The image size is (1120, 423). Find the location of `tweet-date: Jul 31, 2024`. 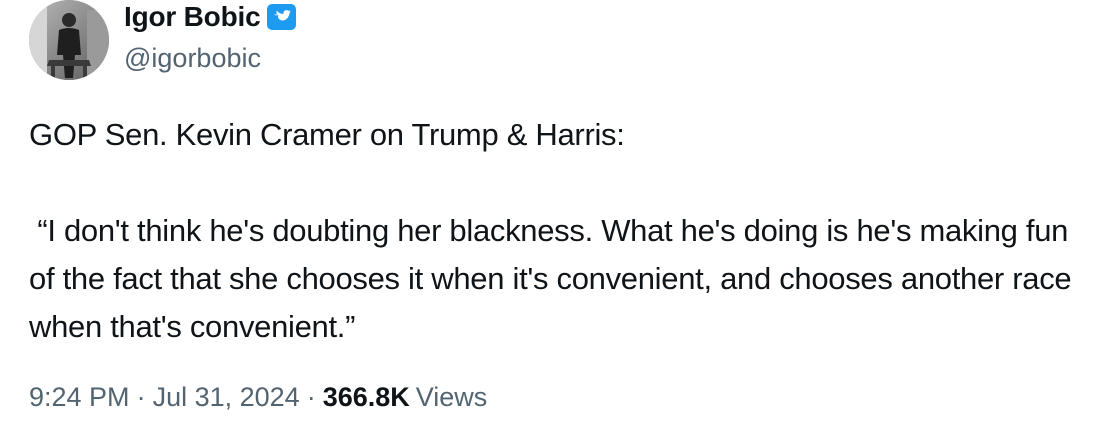

tweet-date: Jul 31, 2024 is located at coordinates (226, 397).